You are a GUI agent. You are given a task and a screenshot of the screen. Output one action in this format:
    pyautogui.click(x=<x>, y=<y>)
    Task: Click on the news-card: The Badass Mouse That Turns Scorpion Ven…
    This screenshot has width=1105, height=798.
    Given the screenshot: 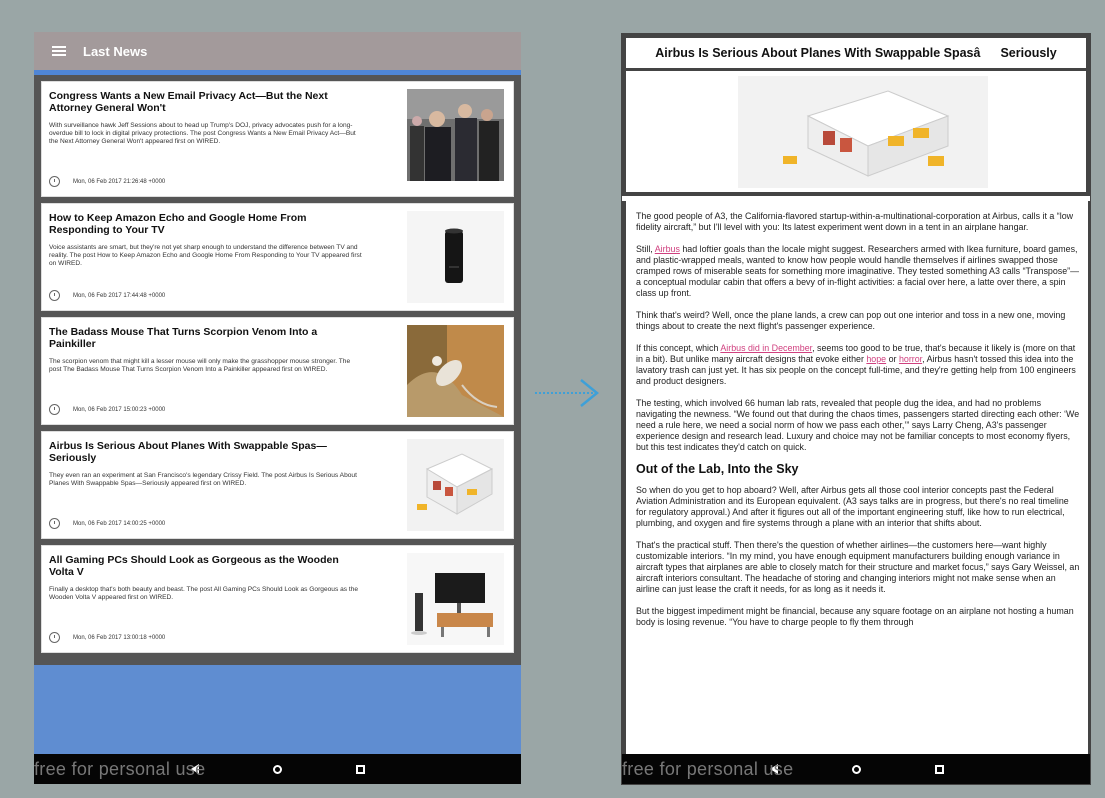 What is the action you would take?
    pyautogui.click(x=277, y=371)
    